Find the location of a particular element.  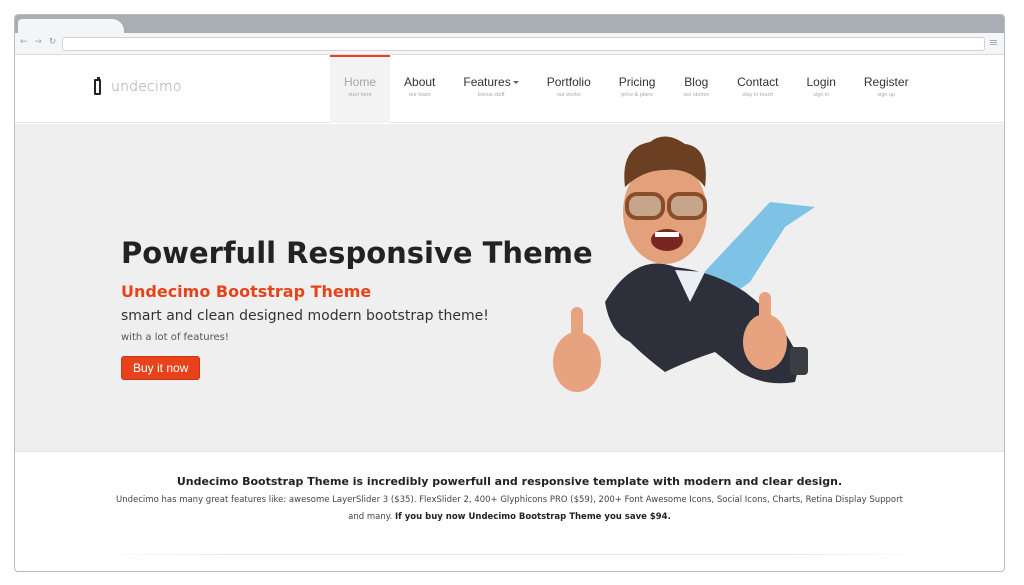

hero-man-image is located at coordinates (684, 264).